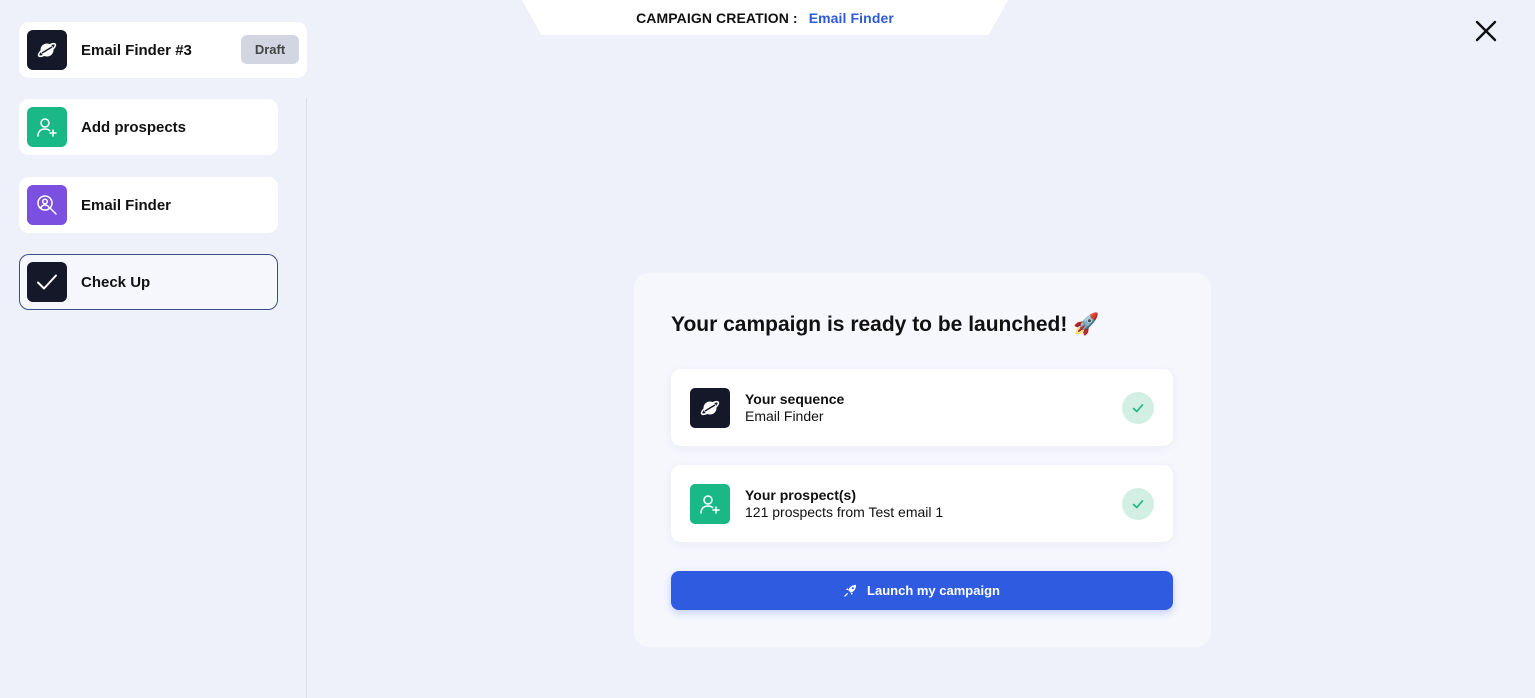 This screenshot has width=1535, height=698. I want to click on prospects-value: 121 prospects from Test email 1, so click(844, 511).